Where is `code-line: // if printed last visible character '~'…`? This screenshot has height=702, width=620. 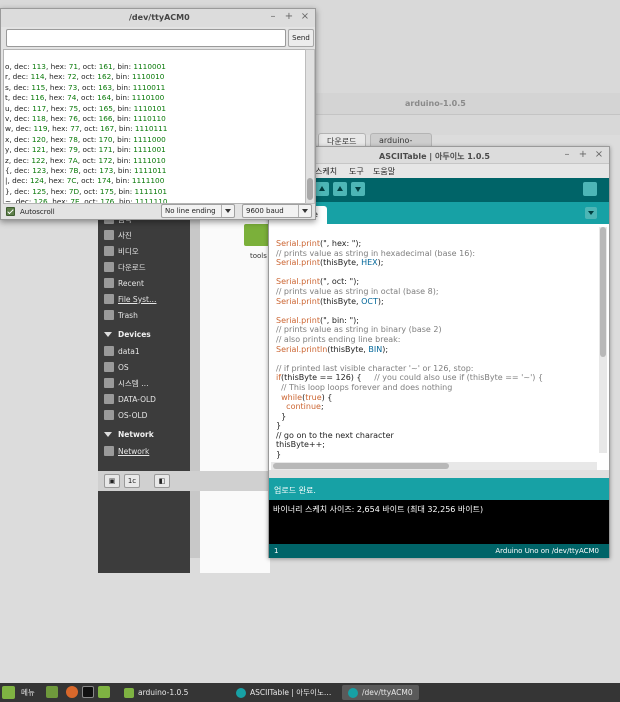 code-line: // if printed last visible character '~'… is located at coordinates (375, 368).